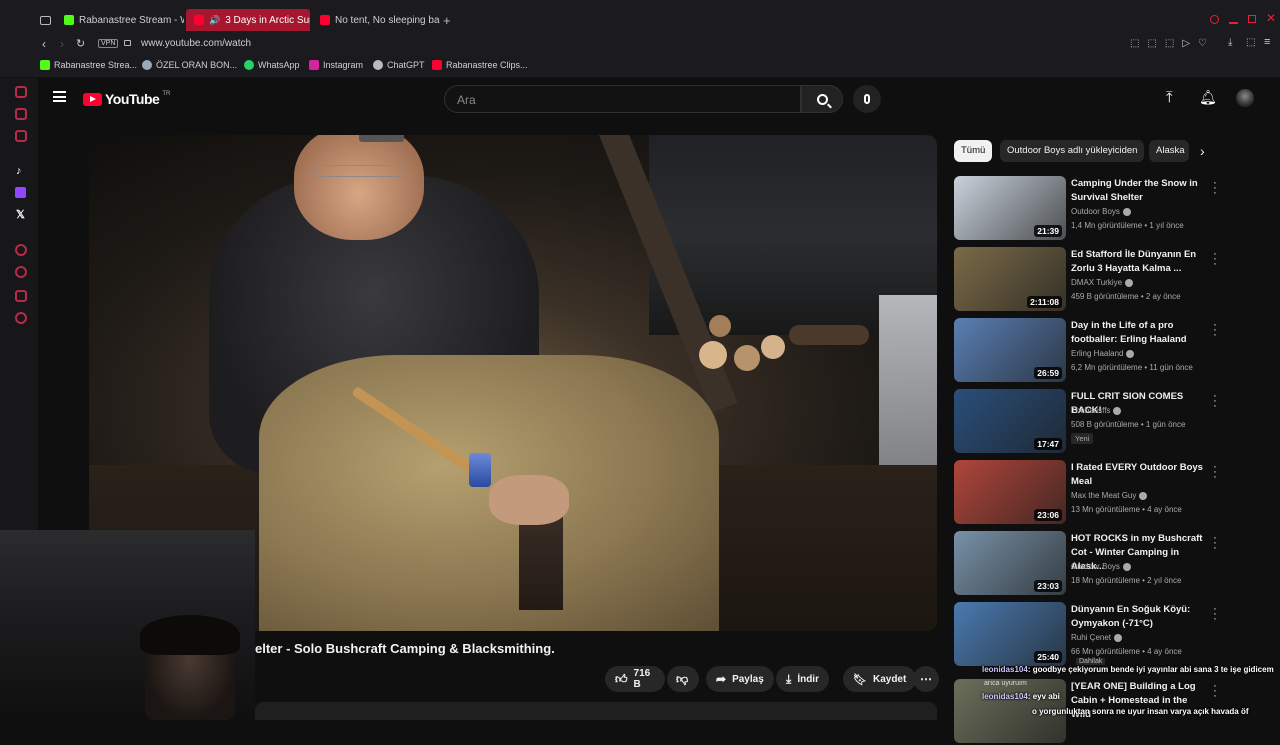 This screenshot has height=745, width=1280. I want to click on bookmark-whatsapp: WhatsApp, so click(272, 65).